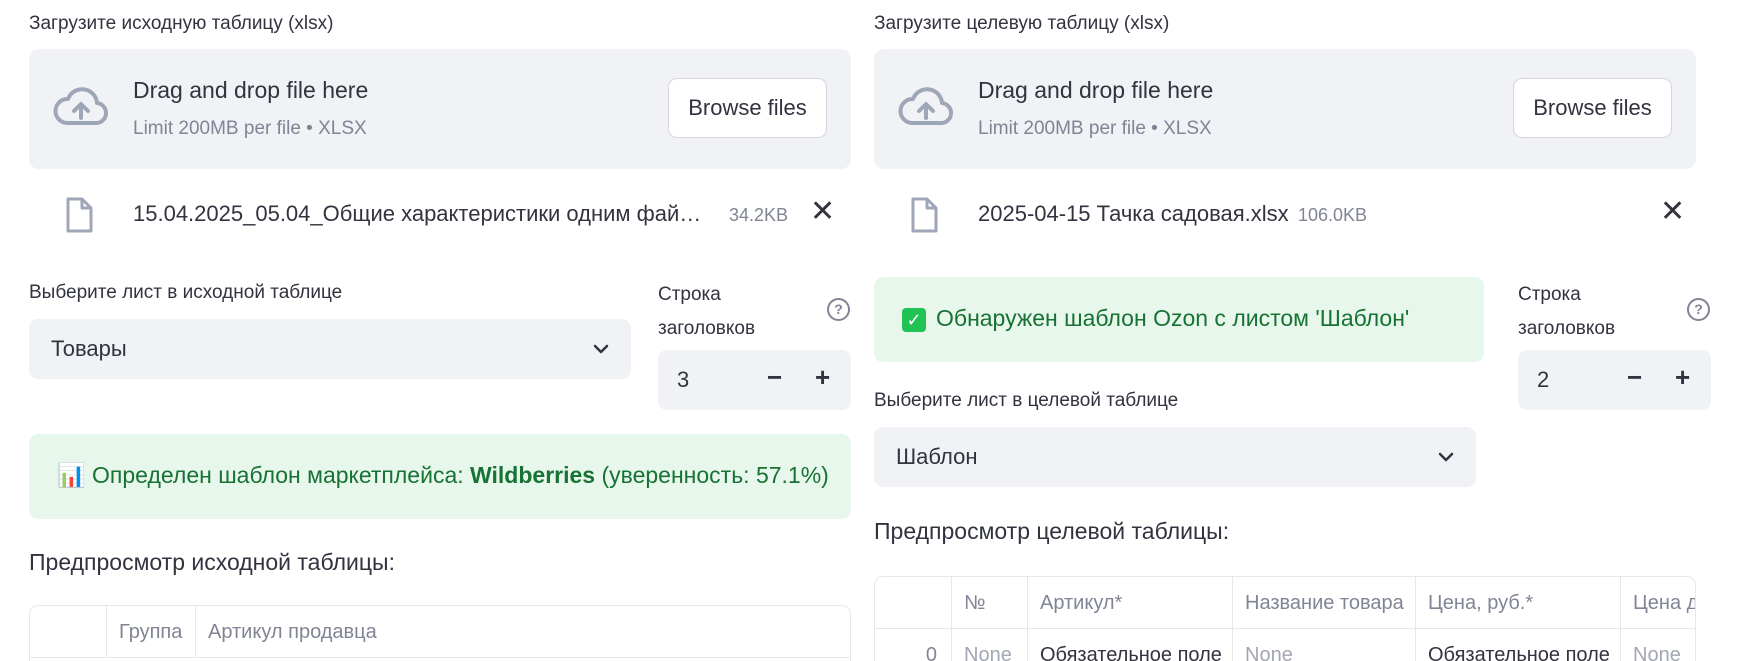 This screenshot has width=1754, height=661. I want to click on target-upload-label: Загрузите целевую таблицу (xlsx), so click(1022, 23).